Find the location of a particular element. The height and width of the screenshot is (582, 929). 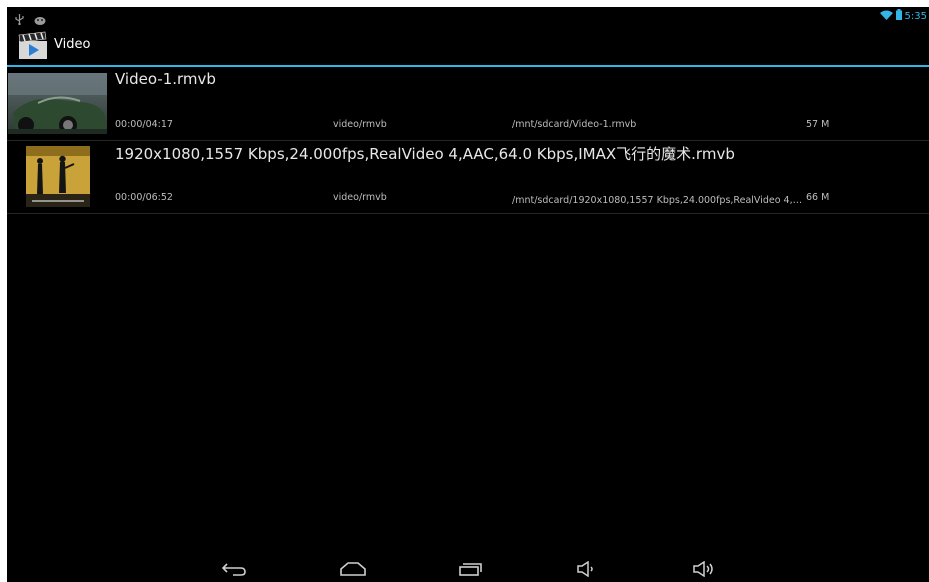

action-bar: Video is located at coordinates (468, 45).